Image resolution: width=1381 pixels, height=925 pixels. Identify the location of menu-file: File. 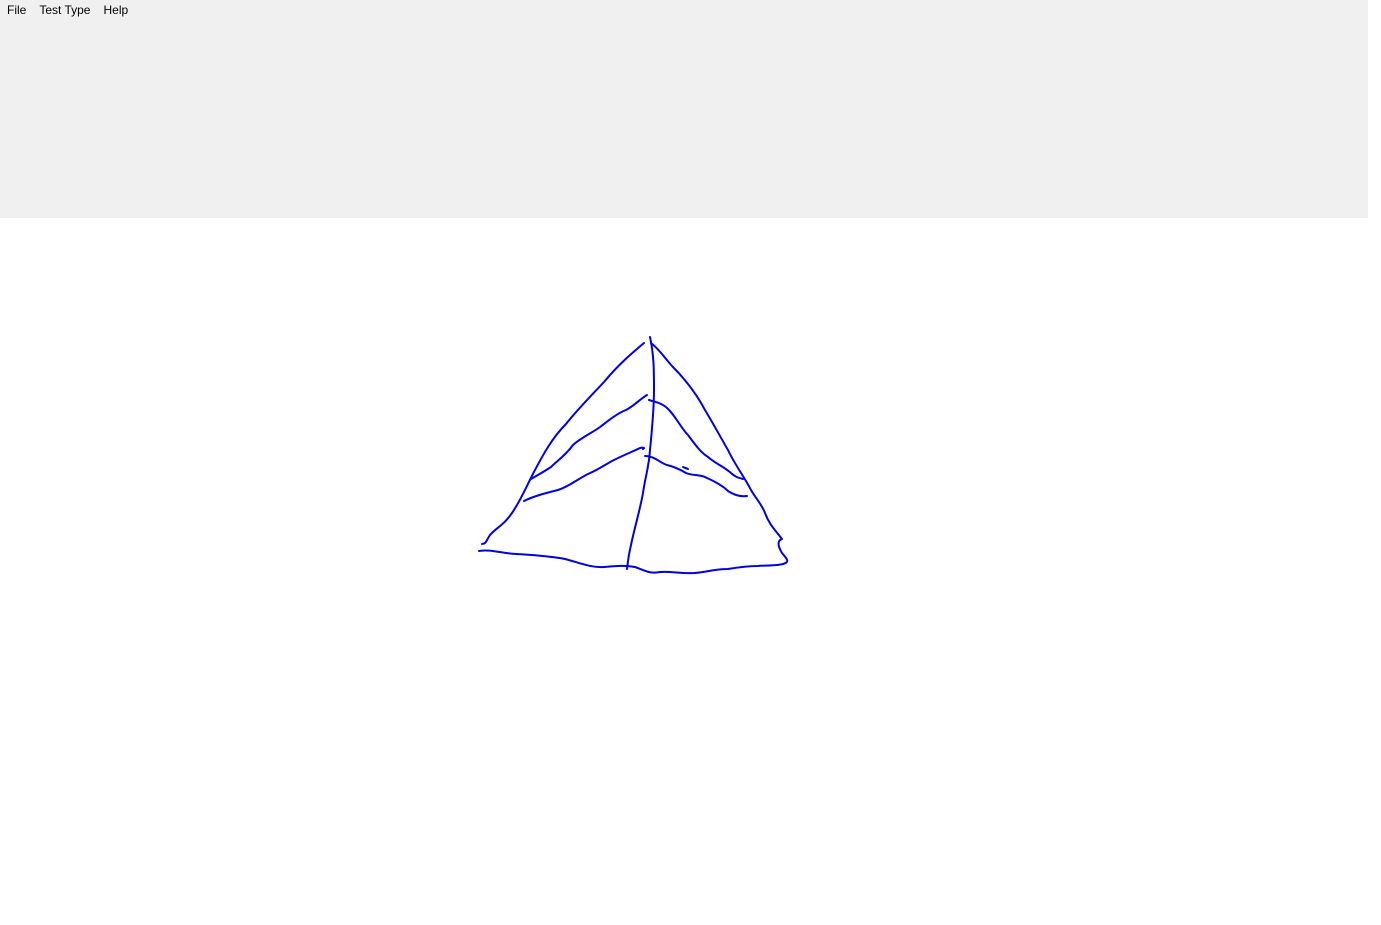
(16, 10).